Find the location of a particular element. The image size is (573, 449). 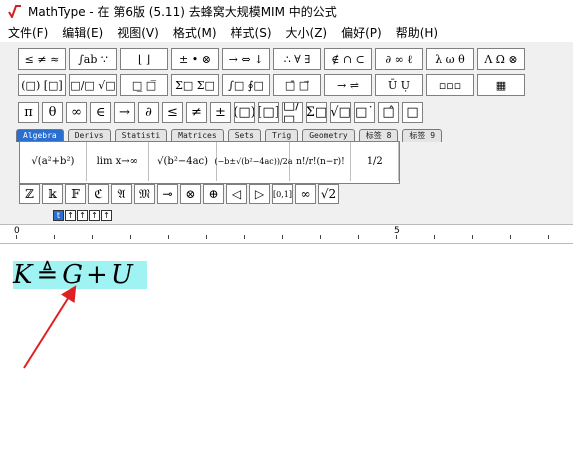

matrices-palette: ▫▫▫ is located at coordinates (450, 85).